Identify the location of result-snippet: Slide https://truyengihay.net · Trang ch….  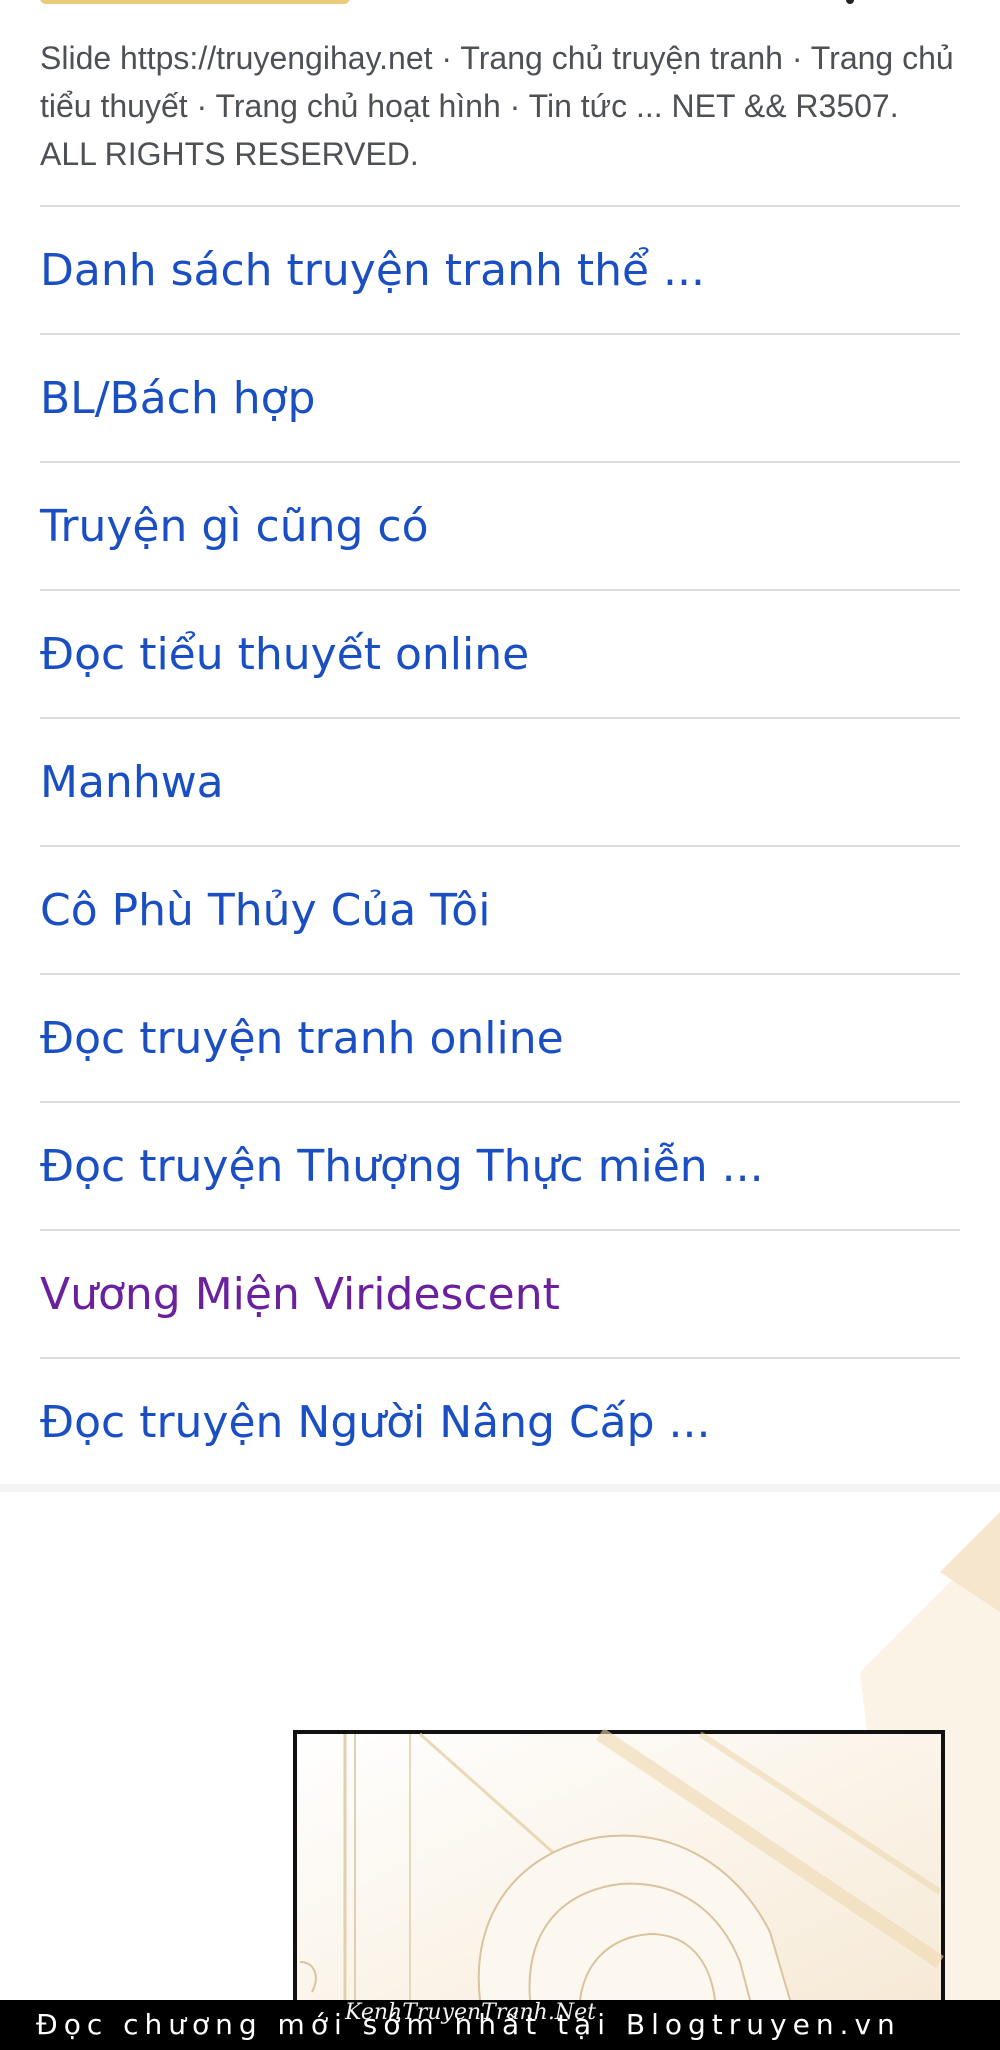
(497, 106).